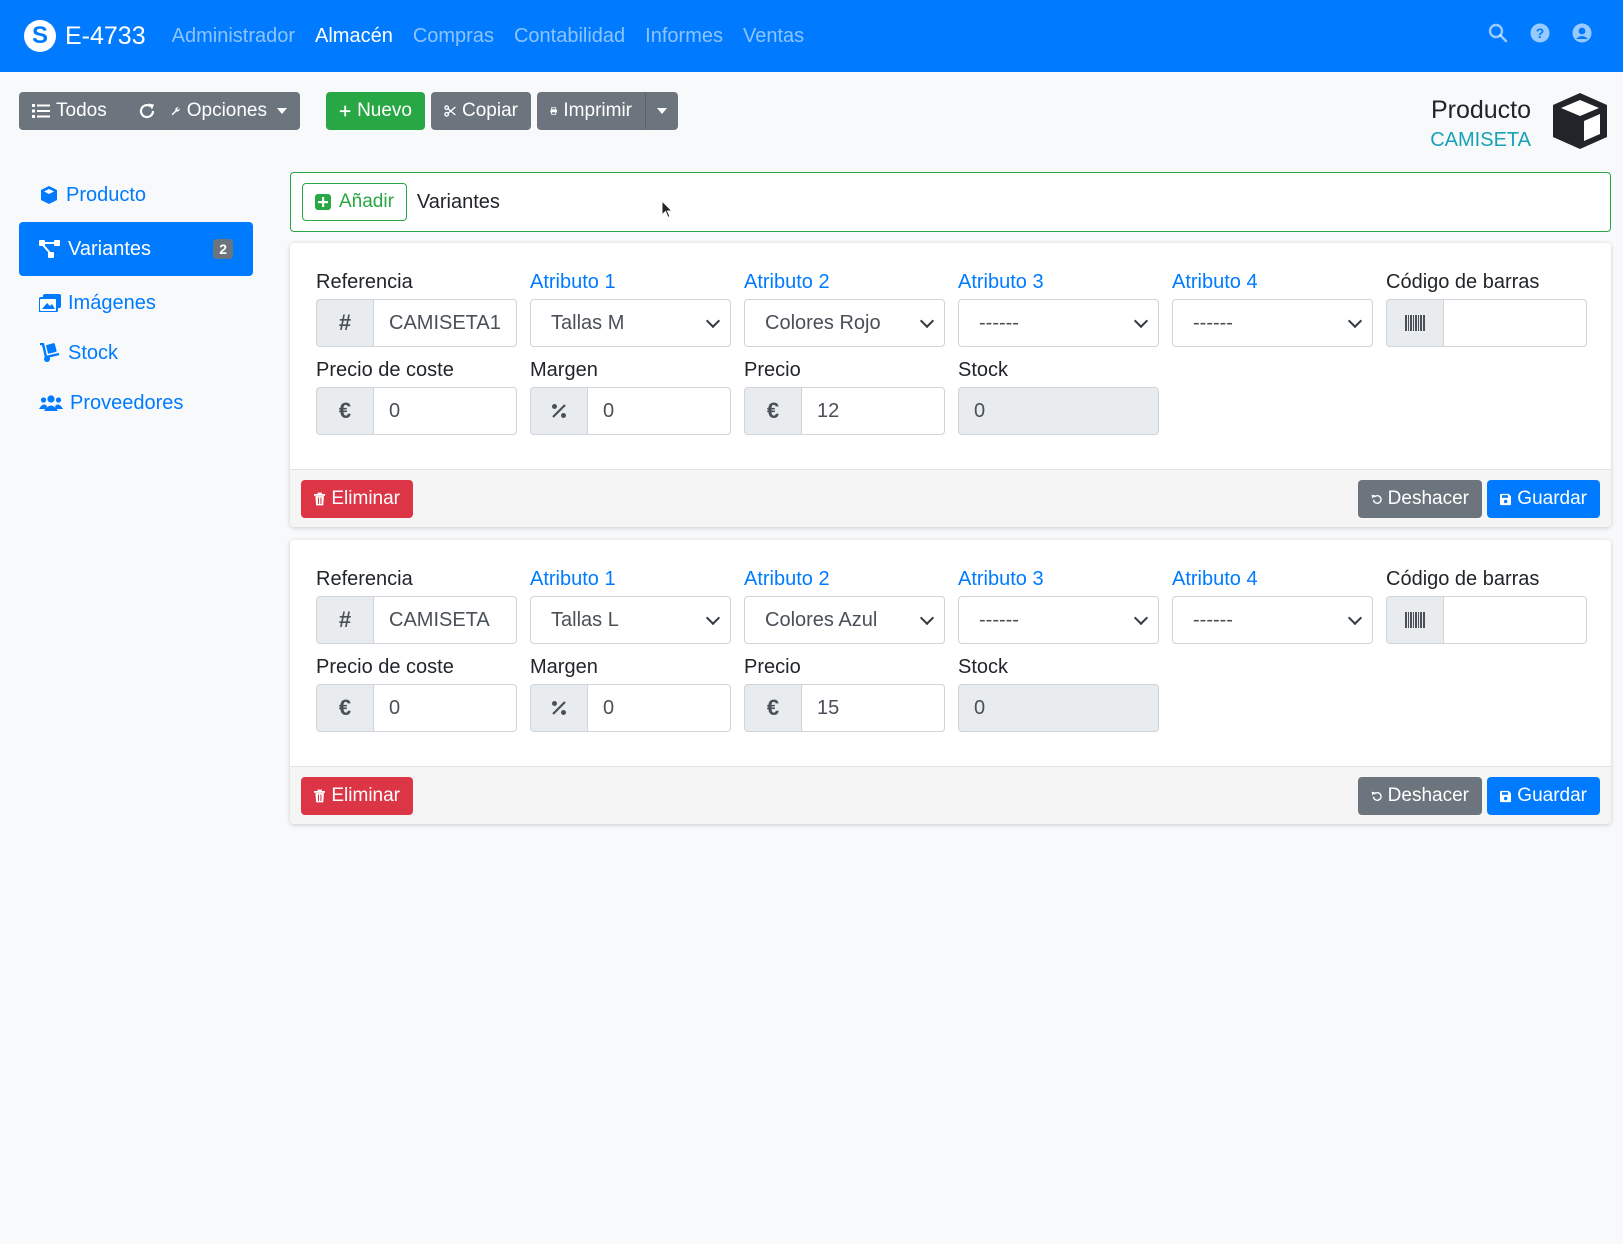 The height and width of the screenshot is (1244, 1623). Describe the element at coordinates (136, 353) in the screenshot. I see `sidebar-item-stock: Stock` at that location.